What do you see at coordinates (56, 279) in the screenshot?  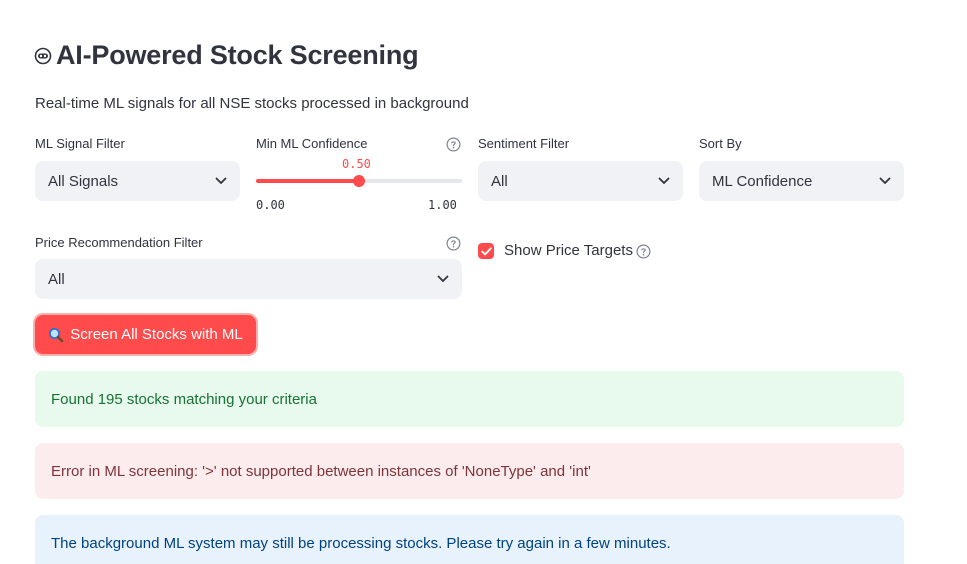 I see `price-rec-filter-value: All` at bounding box center [56, 279].